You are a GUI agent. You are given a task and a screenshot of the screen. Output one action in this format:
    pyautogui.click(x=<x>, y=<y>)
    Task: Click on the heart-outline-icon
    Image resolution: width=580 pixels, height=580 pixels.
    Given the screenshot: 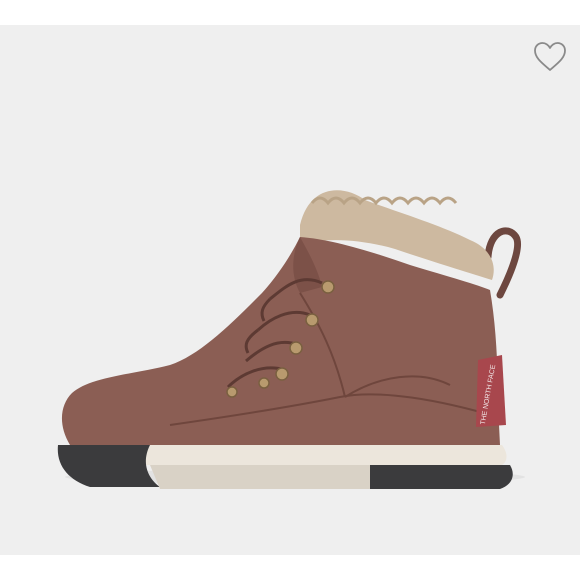 What is the action you would take?
    pyautogui.click(x=550, y=56)
    